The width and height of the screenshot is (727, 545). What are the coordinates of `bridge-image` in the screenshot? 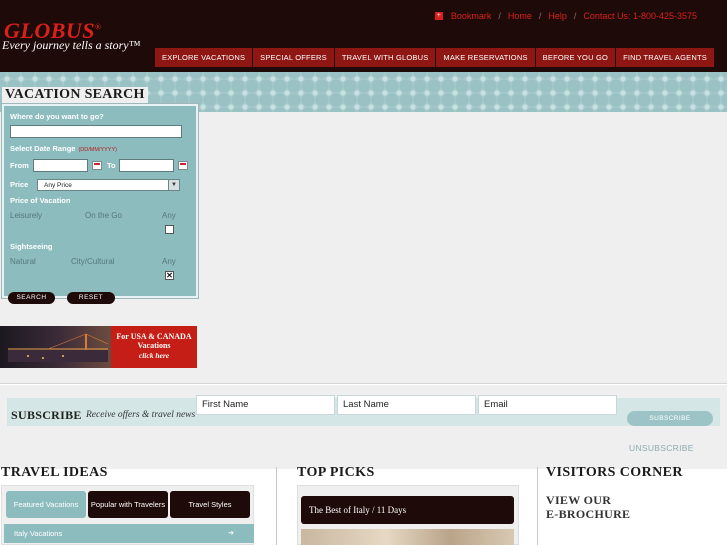 It's located at (58, 347).